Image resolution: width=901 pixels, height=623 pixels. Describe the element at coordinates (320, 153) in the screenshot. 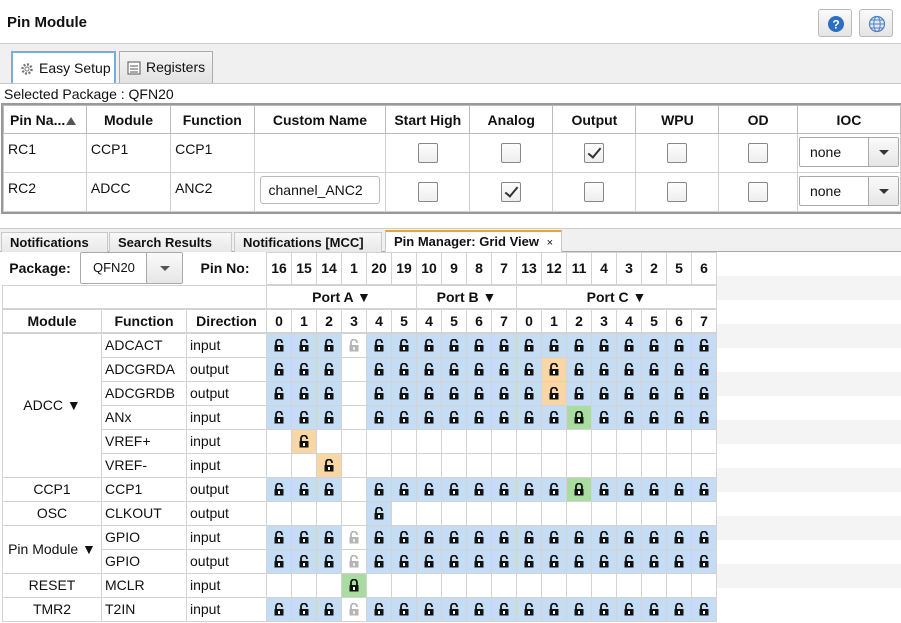

I see `custom-name-cell` at that location.